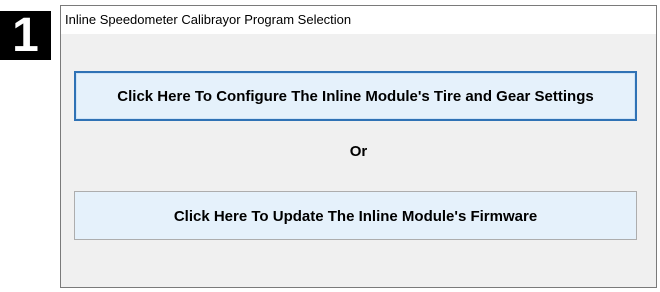 Image resolution: width=660 pixels, height=292 pixels. I want to click on or-separator-label: Or, so click(358, 151).